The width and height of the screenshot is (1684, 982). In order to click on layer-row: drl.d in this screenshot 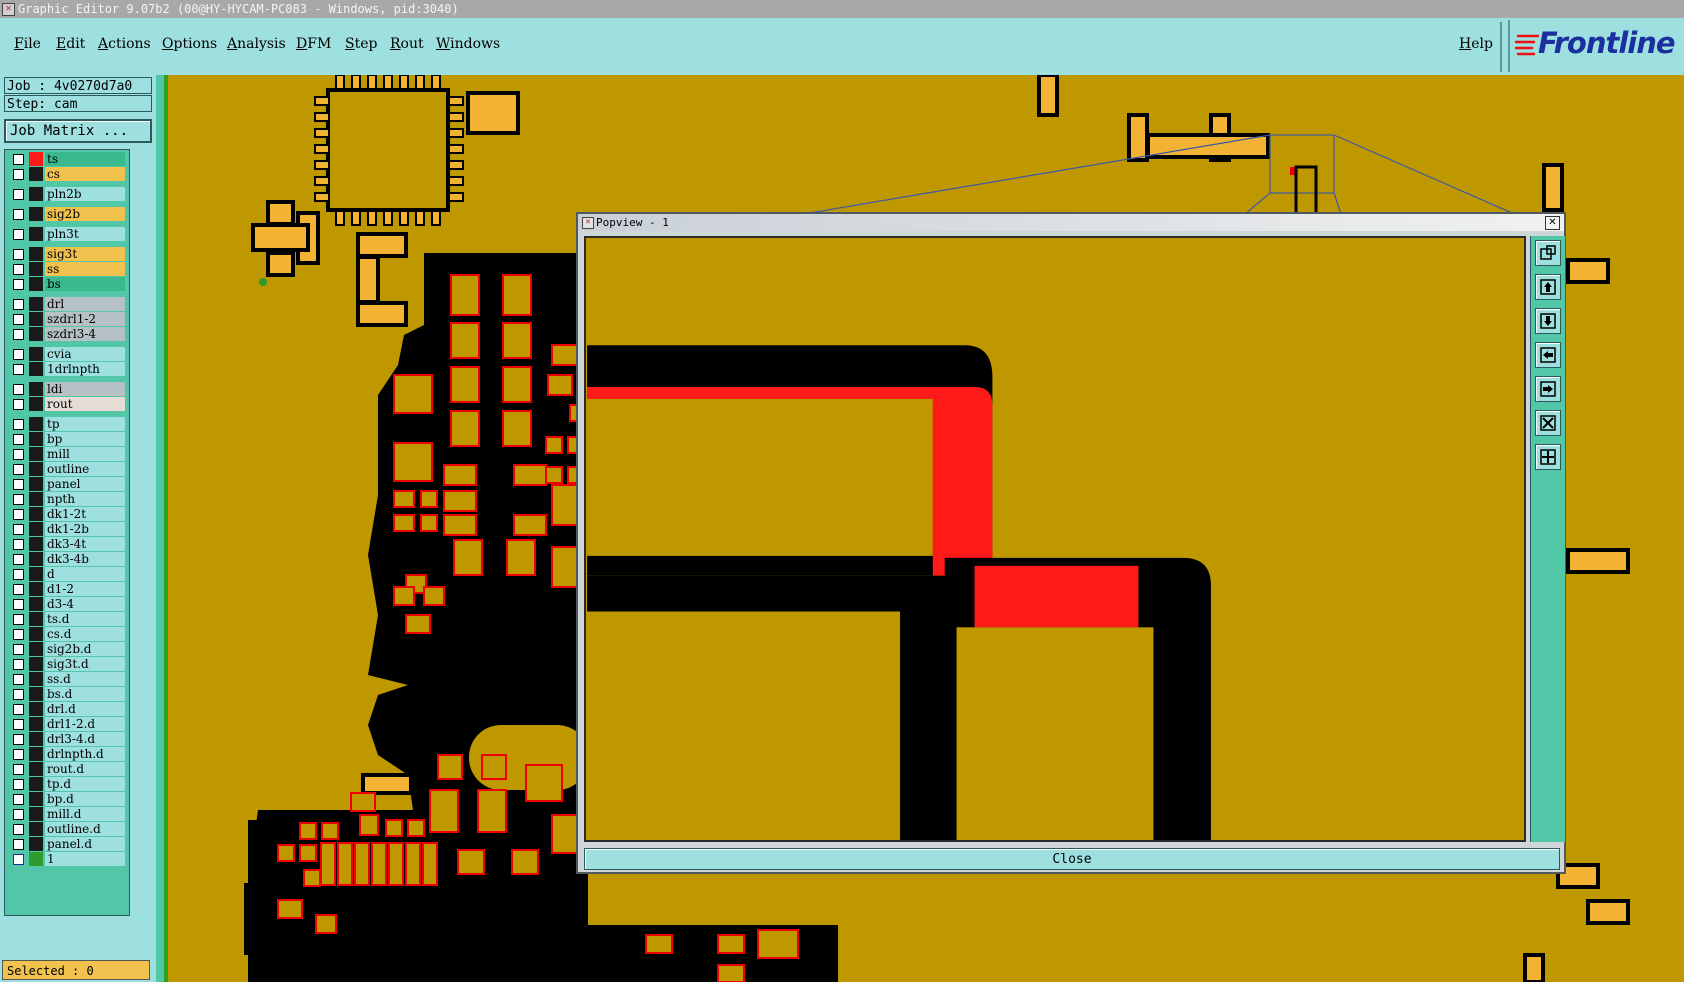, I will do `click(68, 709)`.